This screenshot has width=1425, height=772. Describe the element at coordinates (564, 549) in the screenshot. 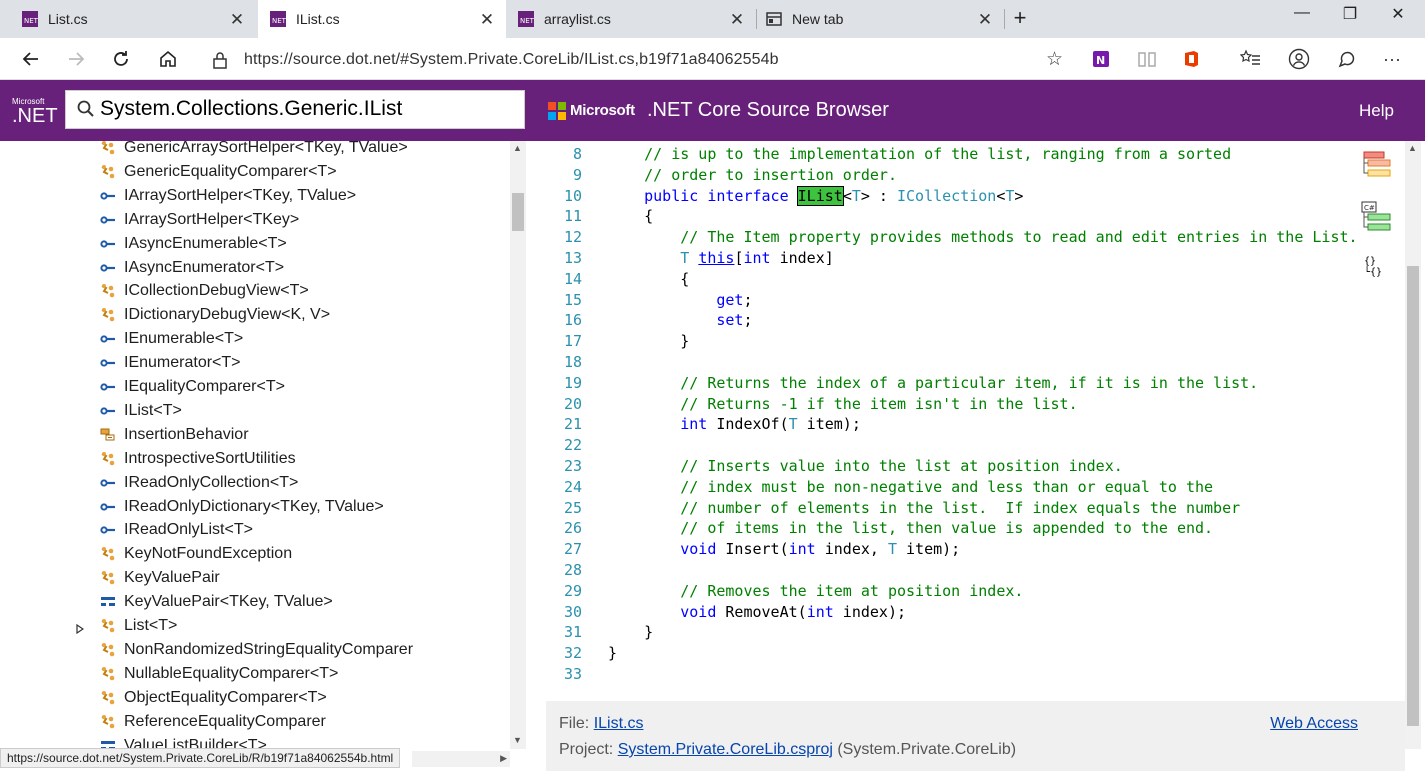

I see `line-number: 27` at that location.